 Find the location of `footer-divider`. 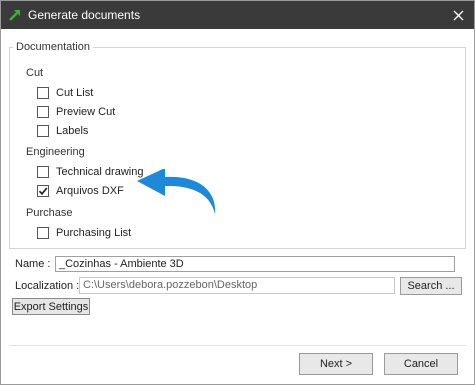

footer-divider is located at coordinates (237, 345).